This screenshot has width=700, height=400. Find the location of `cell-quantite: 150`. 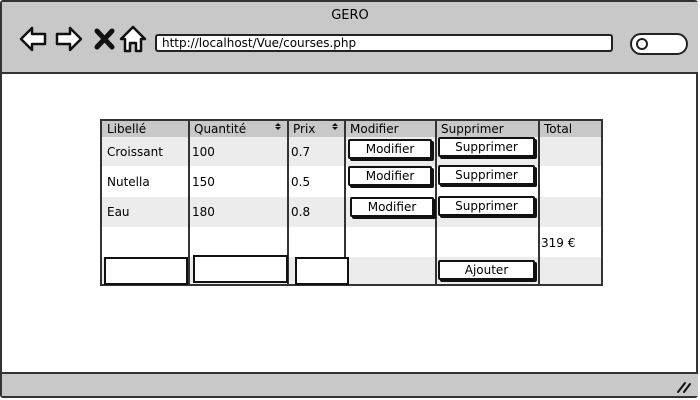

cell-quantite: 150 is located at coordinates (203, 182).